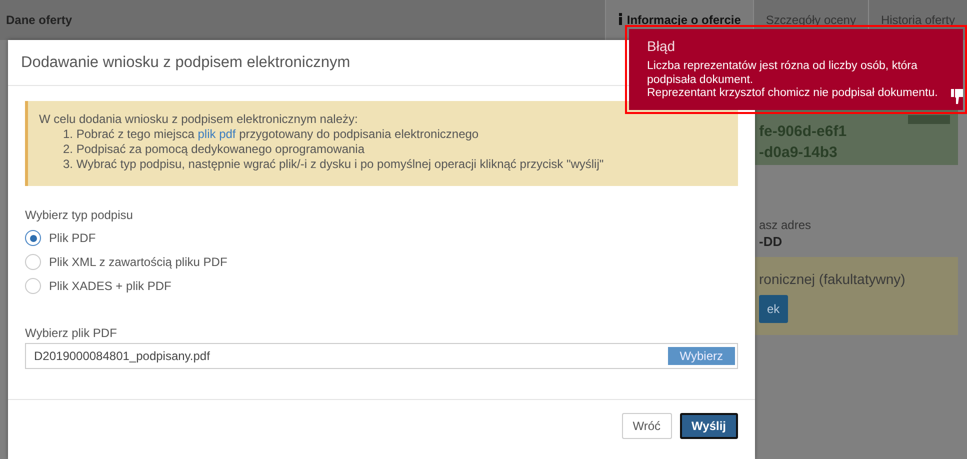 Image resolution: width=967 pixels, height=459 pixels. Describe the element at coordinates (383, 164) in the screenshot. I see `instruction-step: 3. Wybrać typ podpisu, następnie wgrać plik/-i z dysku i po pomyślnej operacji kliknąć przycisk "wyślij"` at that location.